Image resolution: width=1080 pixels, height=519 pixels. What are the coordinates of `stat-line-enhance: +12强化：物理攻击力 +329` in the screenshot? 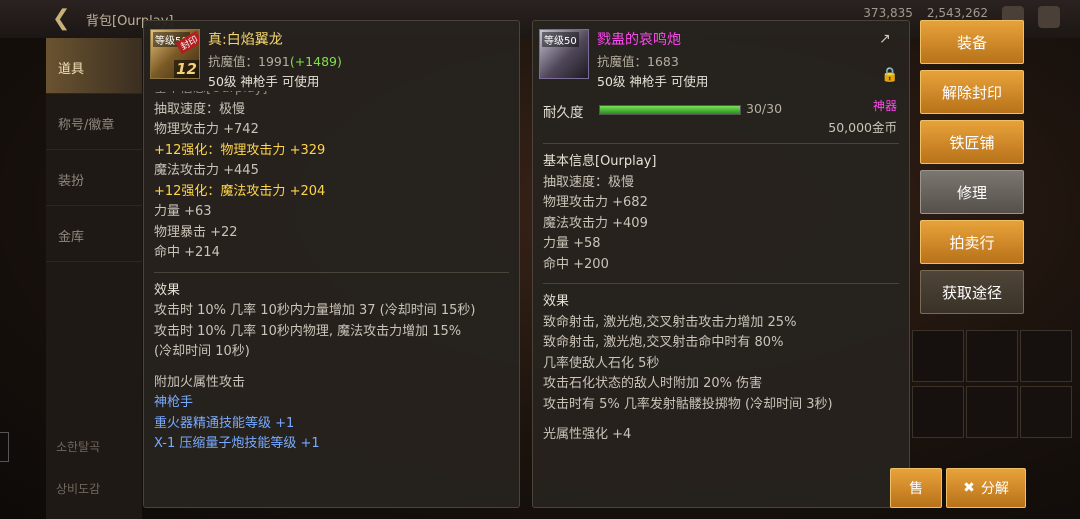 It's located at (240, 150).